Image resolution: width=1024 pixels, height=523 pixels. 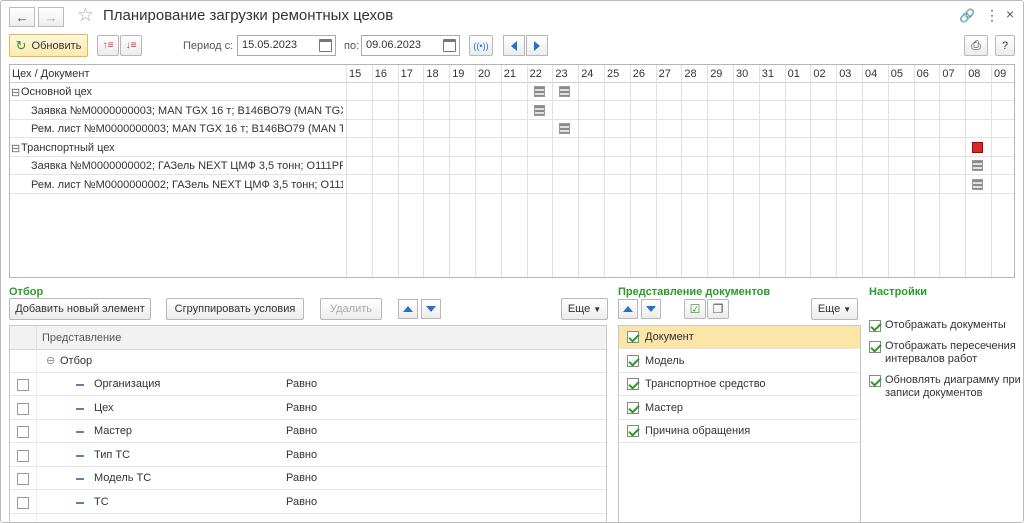 I want to click on filter-row: ТС Равно, so click(x=308, y=502).